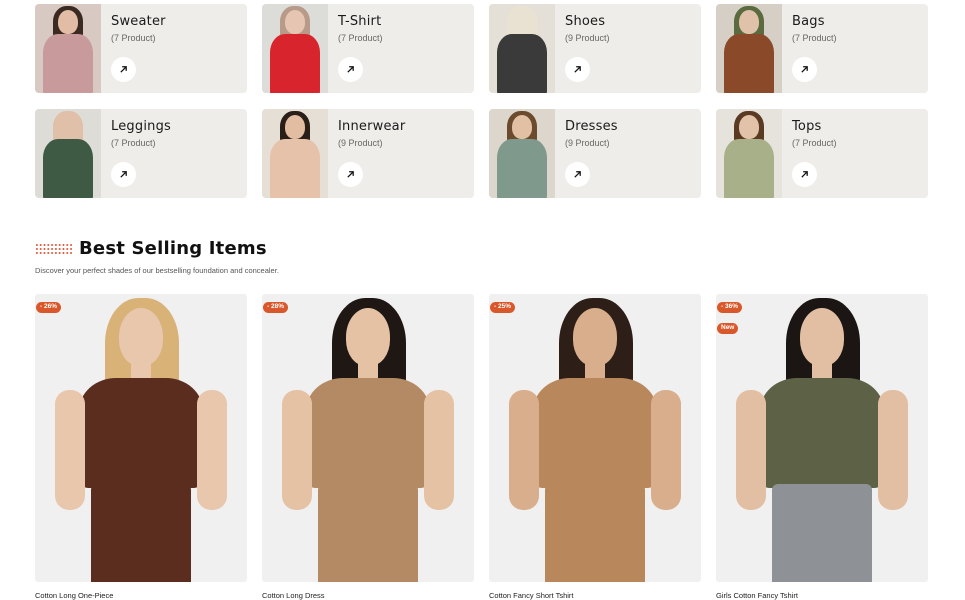 The width and height of the screenshot is (965, 600). I want to click on product-image: - 28%, so click(368, 438).